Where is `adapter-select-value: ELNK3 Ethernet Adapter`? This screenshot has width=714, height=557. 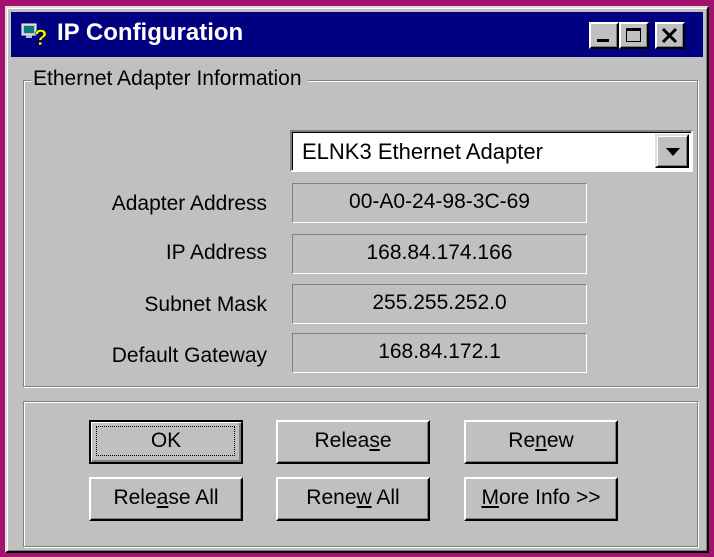
adapter-select-value: ELNK3 Ethernet Adapter is located at coordinates (422, 151).